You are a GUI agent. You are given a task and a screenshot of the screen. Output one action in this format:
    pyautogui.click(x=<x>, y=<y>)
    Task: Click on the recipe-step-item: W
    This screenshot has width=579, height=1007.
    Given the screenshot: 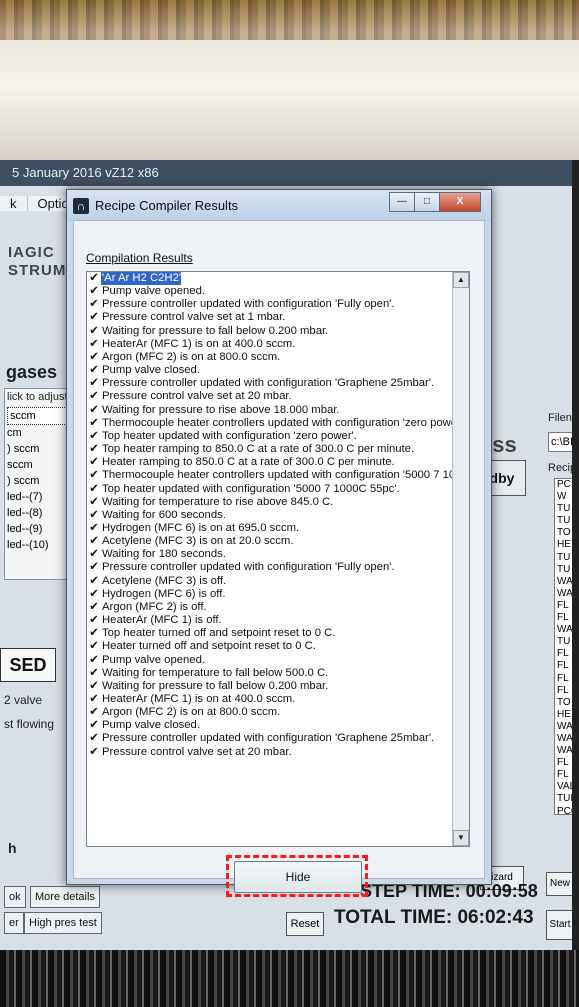 What is the action you would take?
    pyautogui.click(x=563, y=497)
    